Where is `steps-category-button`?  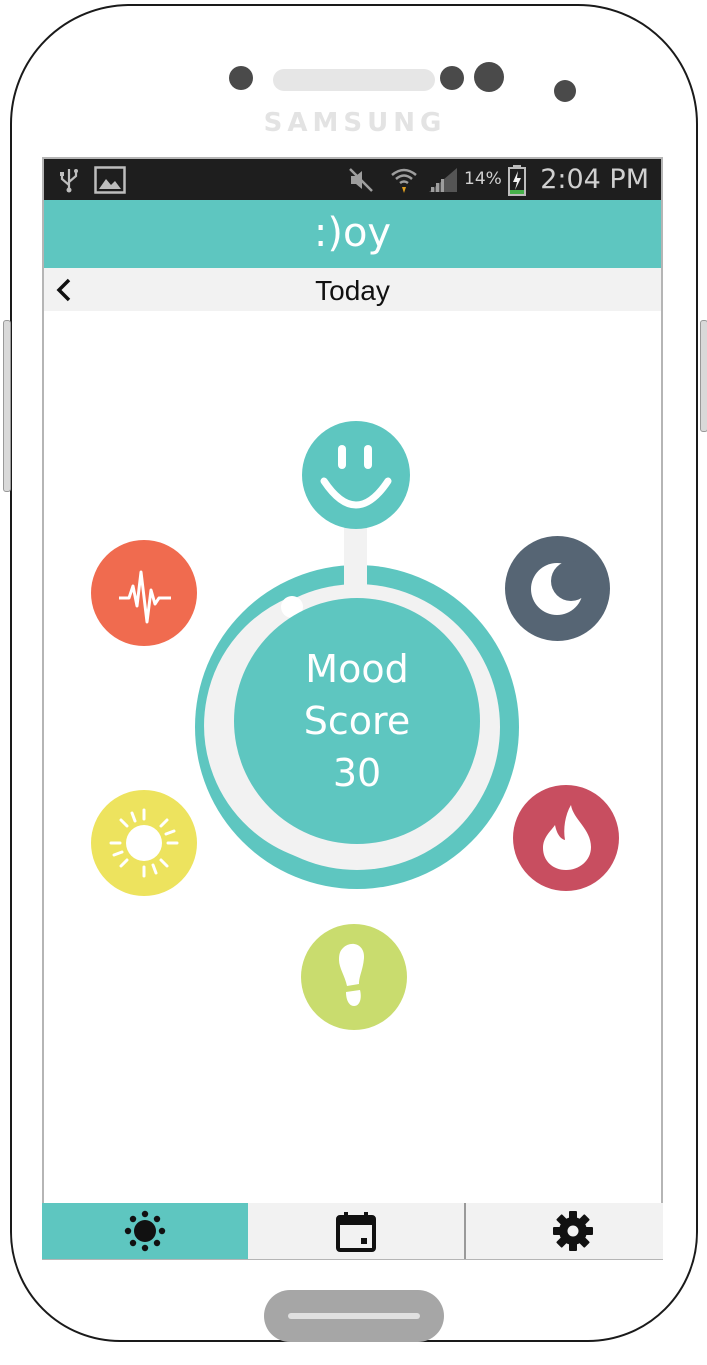
steps-category-button is located at coordinates (354, 977).